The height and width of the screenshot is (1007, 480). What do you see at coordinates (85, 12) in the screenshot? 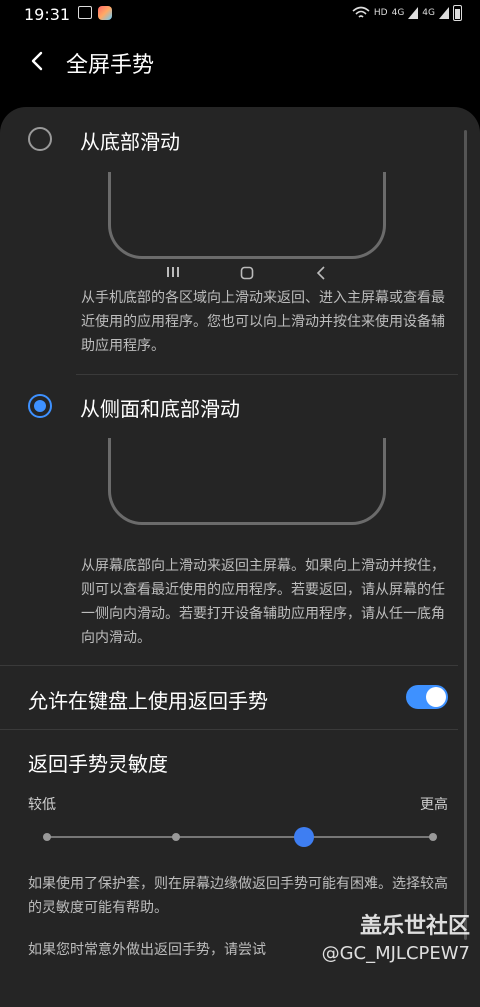
I see `gallery-notification-icon` at bounding box center [85, 12].